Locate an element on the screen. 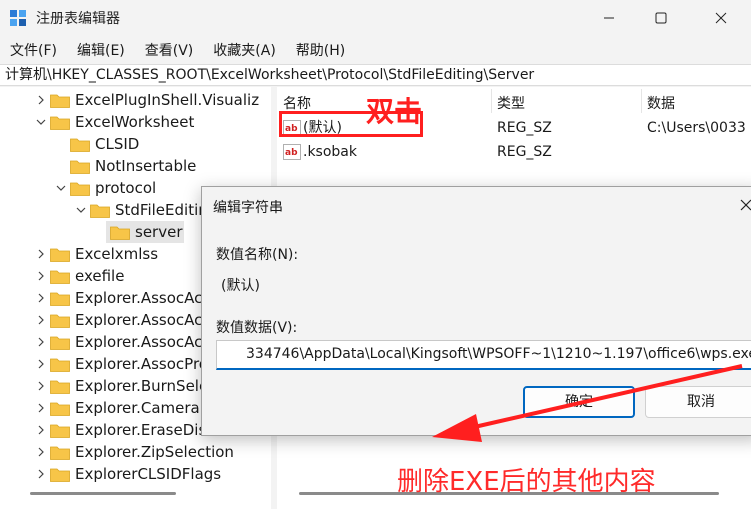  svg-text: ab is located at coordinates (291, 153).